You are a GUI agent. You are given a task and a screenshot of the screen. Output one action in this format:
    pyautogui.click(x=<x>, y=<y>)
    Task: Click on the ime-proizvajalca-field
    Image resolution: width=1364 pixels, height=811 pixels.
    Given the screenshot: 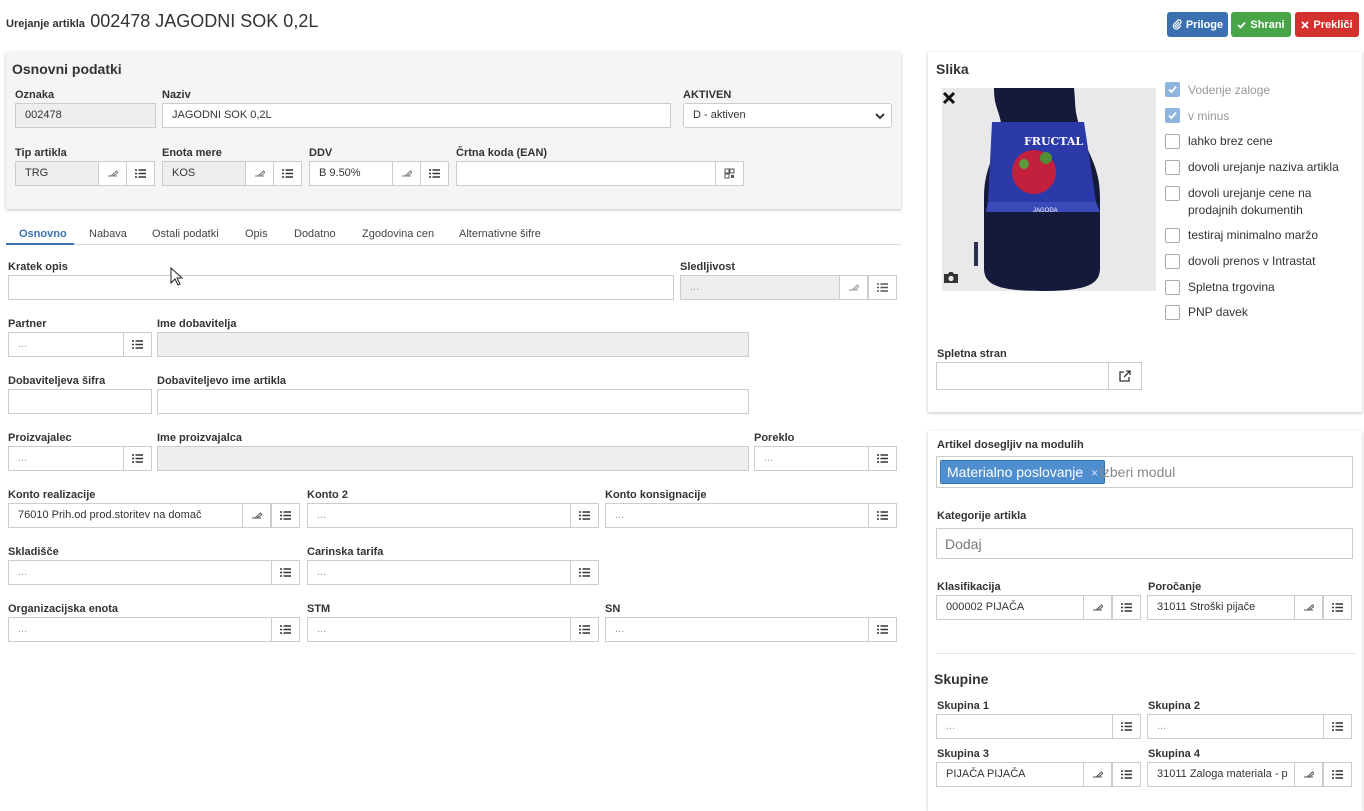 What is the action you would take?
    pyautogui.click(x=453, y=458)
    